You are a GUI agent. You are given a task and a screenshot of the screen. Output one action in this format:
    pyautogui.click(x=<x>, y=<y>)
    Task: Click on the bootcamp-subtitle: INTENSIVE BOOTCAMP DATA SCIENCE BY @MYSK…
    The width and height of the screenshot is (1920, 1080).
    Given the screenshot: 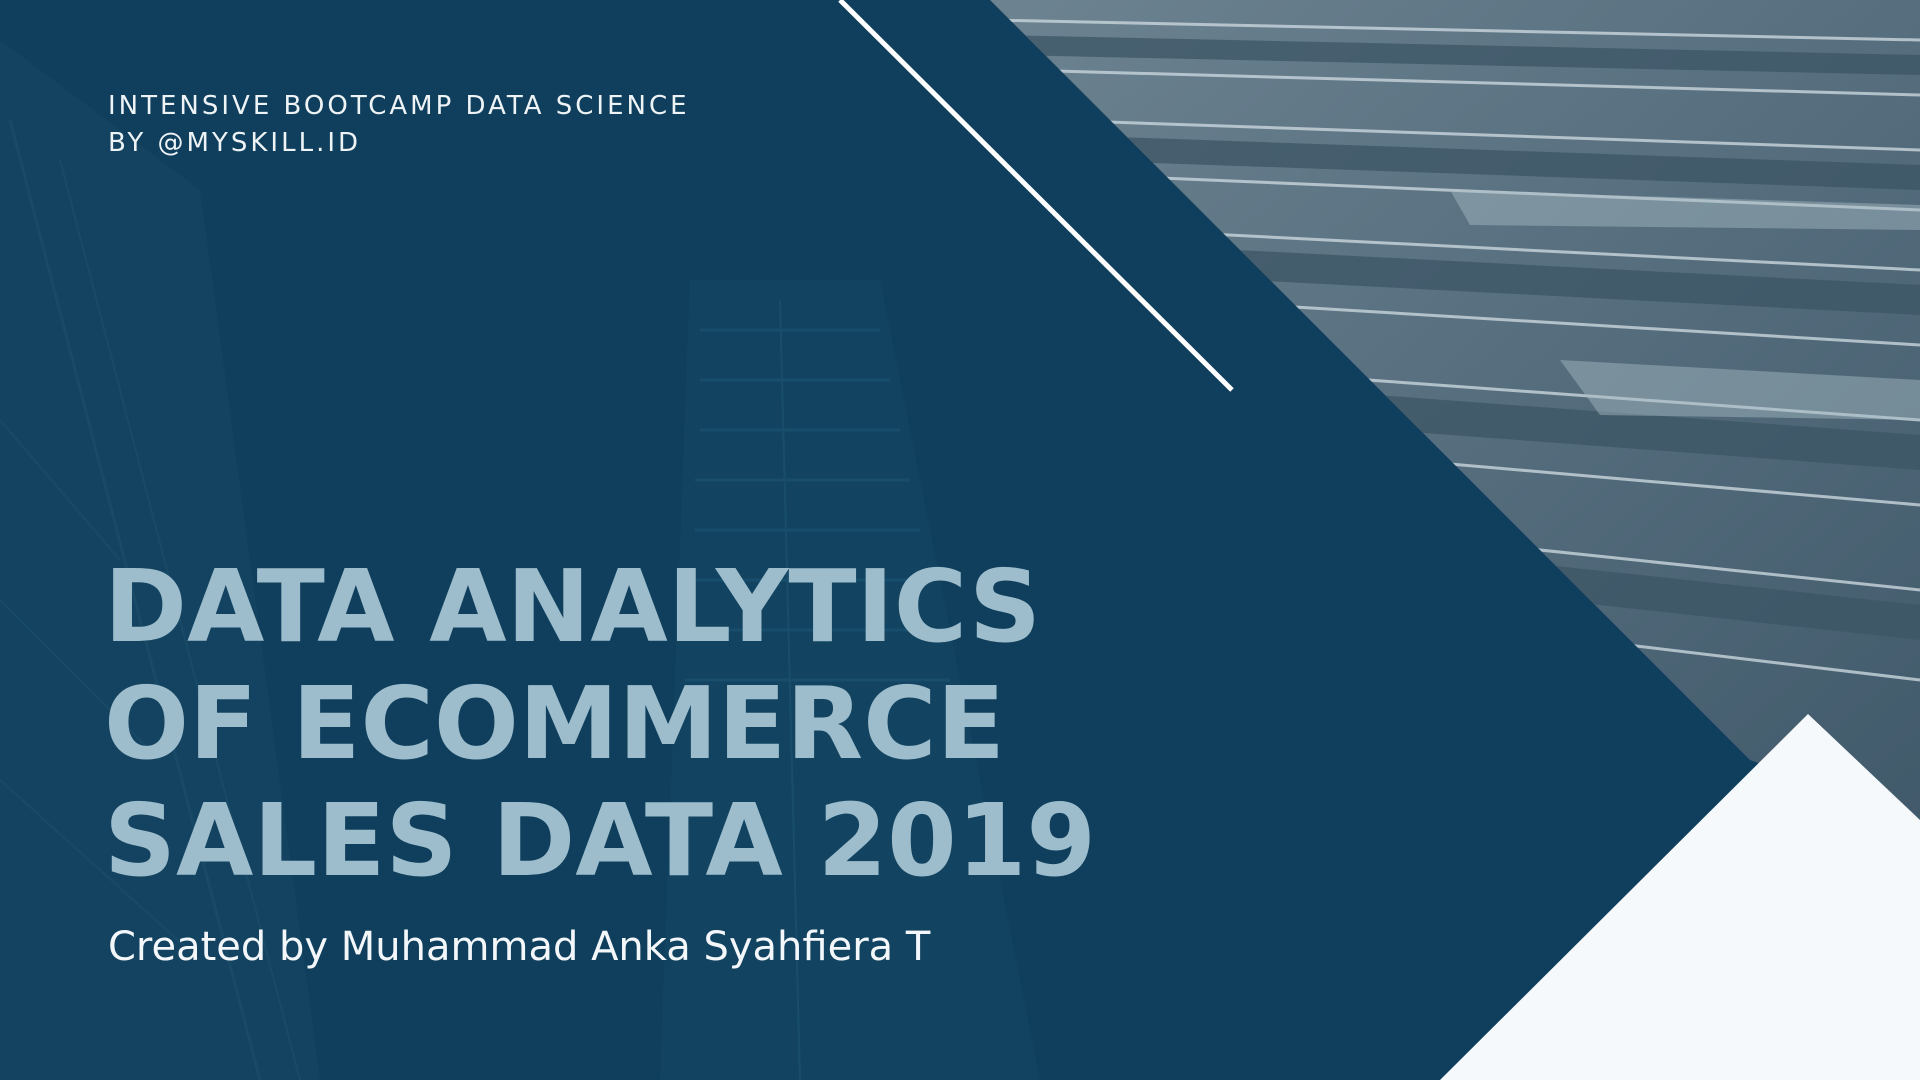 What is the action you would take?
    pyautogui.click(x=399, y=125)
    